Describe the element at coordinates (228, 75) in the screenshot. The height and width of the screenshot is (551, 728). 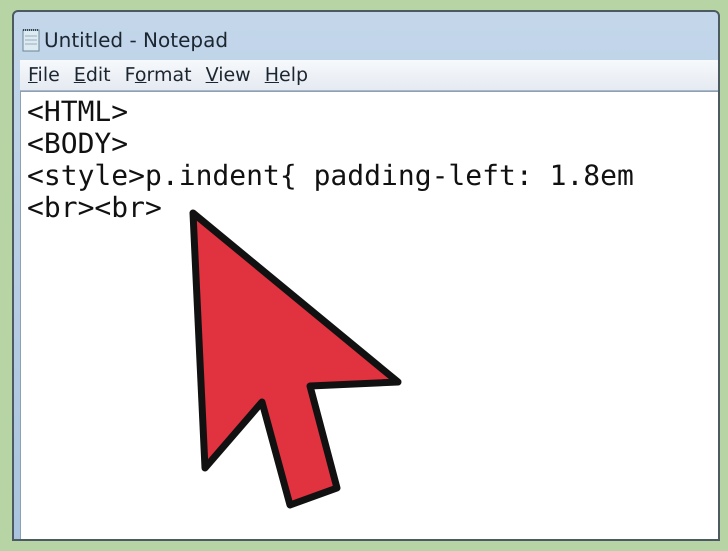
I see `menu-item: View` at that location.